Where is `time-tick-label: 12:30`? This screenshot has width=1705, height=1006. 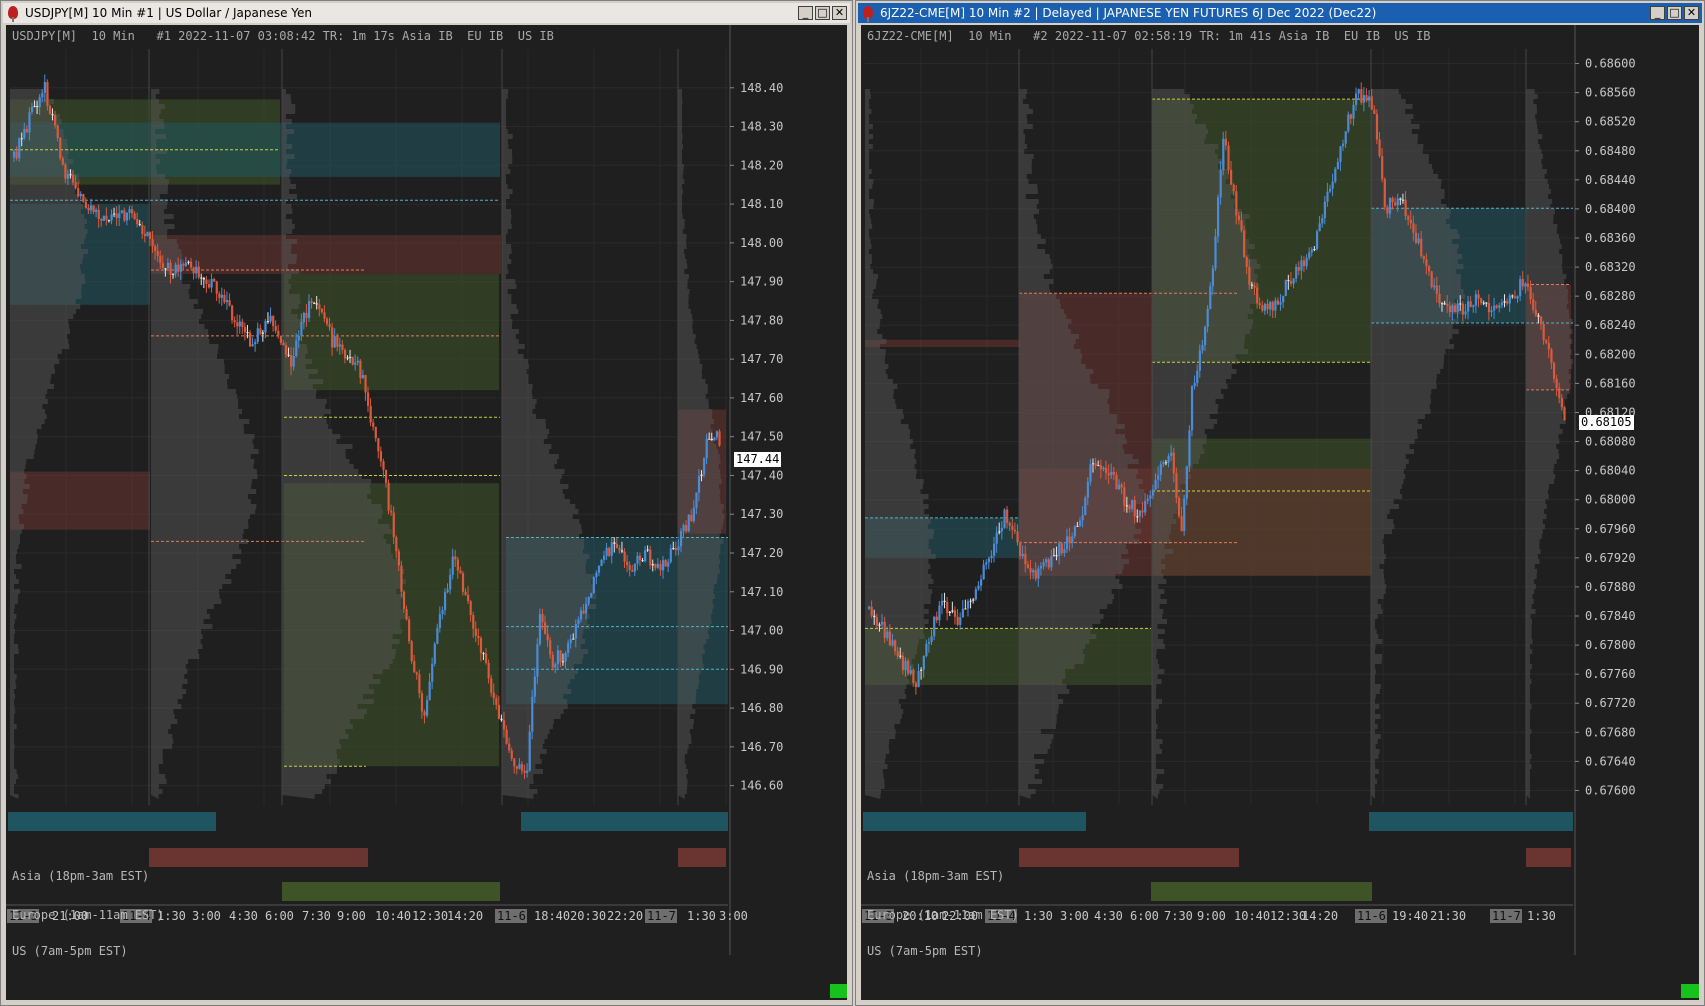 time-tick-label: 12:30 is located at coordinates (430, 916).